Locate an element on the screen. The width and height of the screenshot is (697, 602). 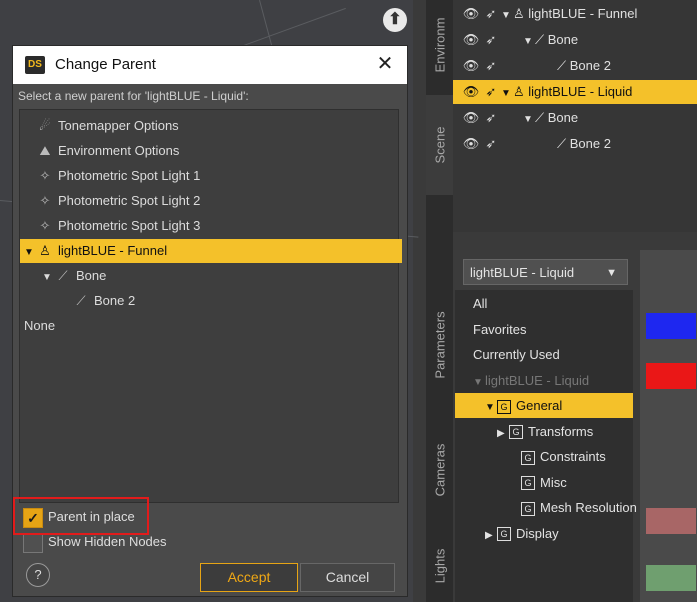
parameter-group: ▶ G Transforms is located at coordinates (544, 431).